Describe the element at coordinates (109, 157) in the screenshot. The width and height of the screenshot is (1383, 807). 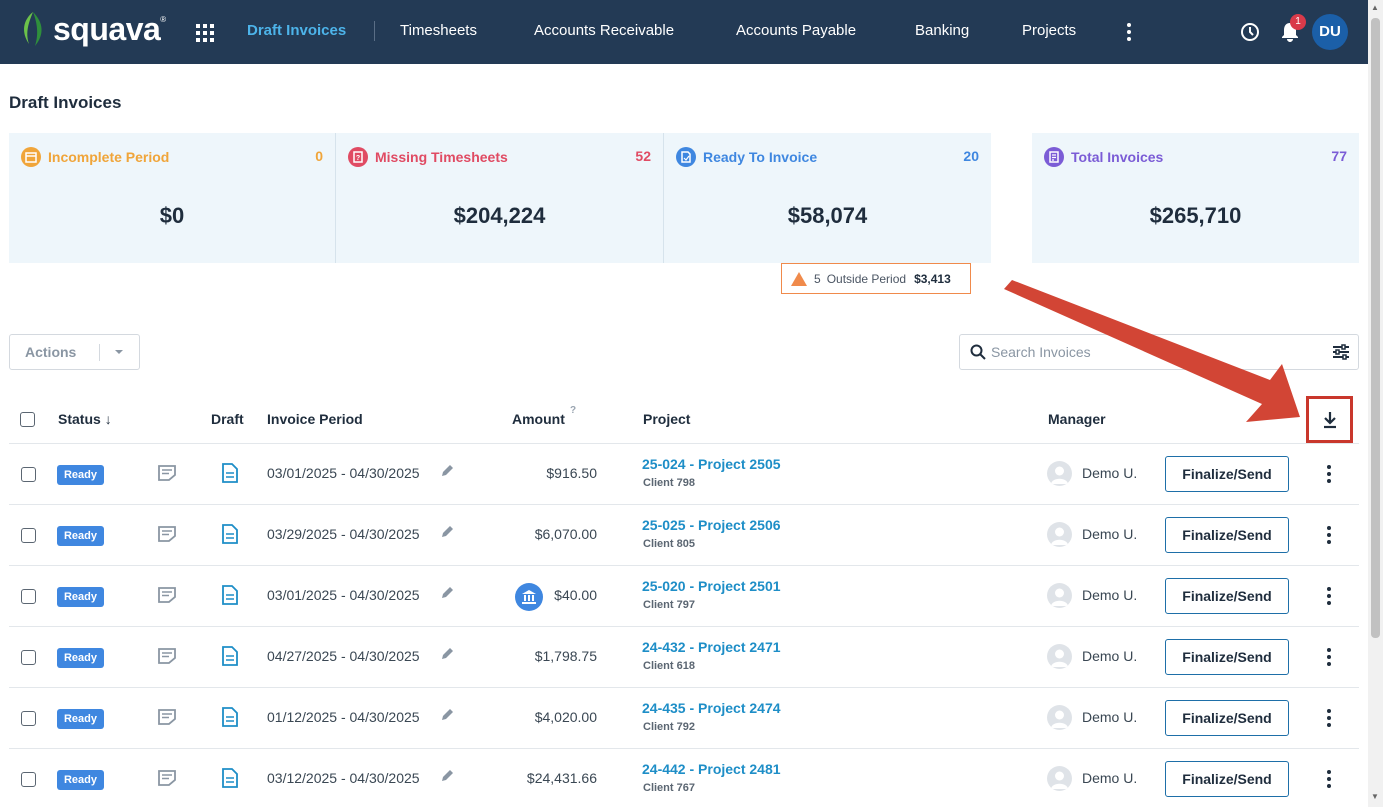
I see `card-label: Incomplete Period` at that location.